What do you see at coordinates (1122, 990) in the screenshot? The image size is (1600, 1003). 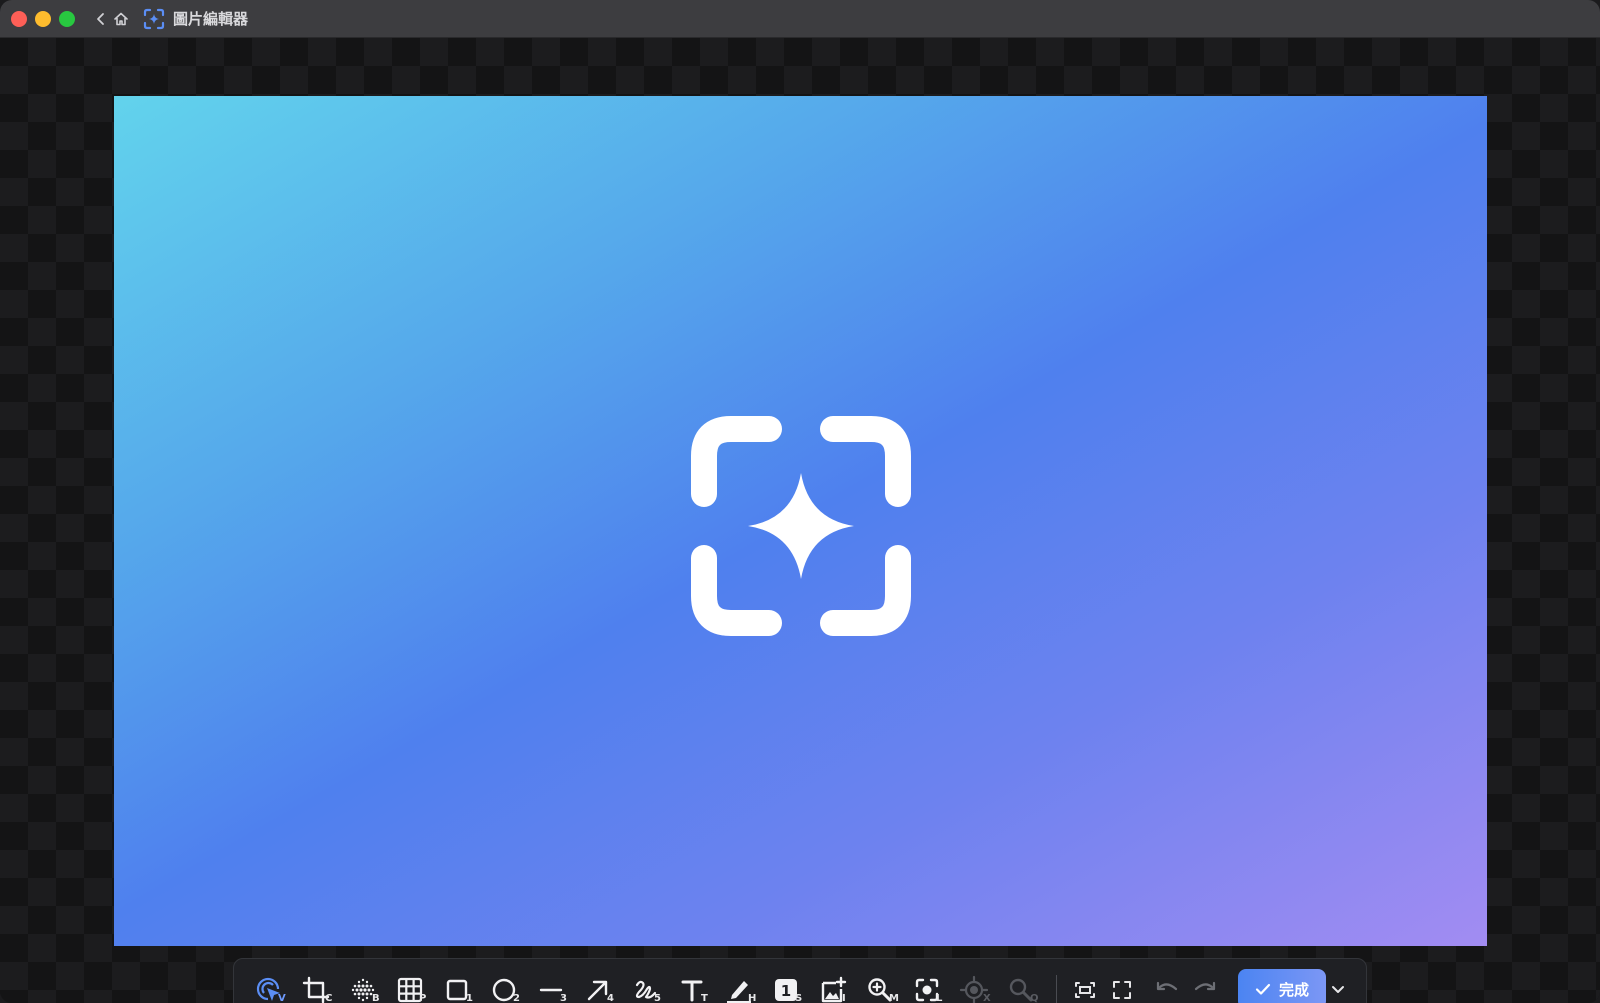 I see `fullscreen-icon` at bounding box center [1122, 990].